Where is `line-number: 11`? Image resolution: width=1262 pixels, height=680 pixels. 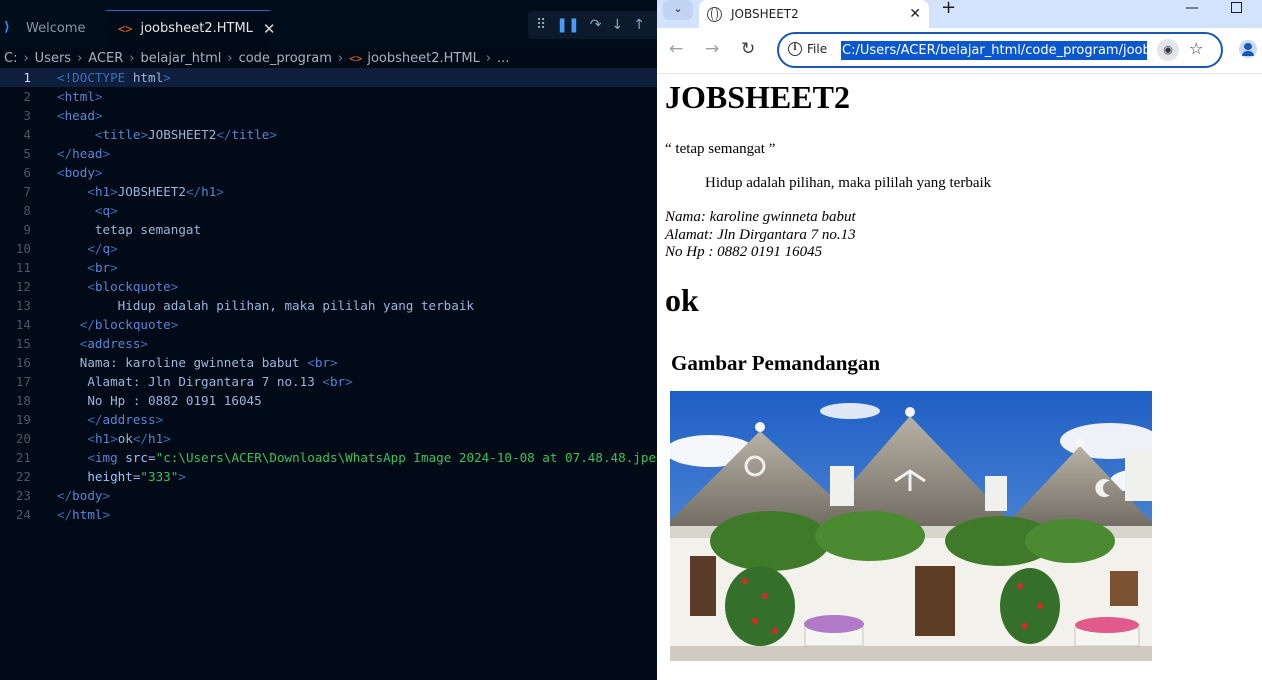 line-number: 11 is located at coordinates (23, 267).